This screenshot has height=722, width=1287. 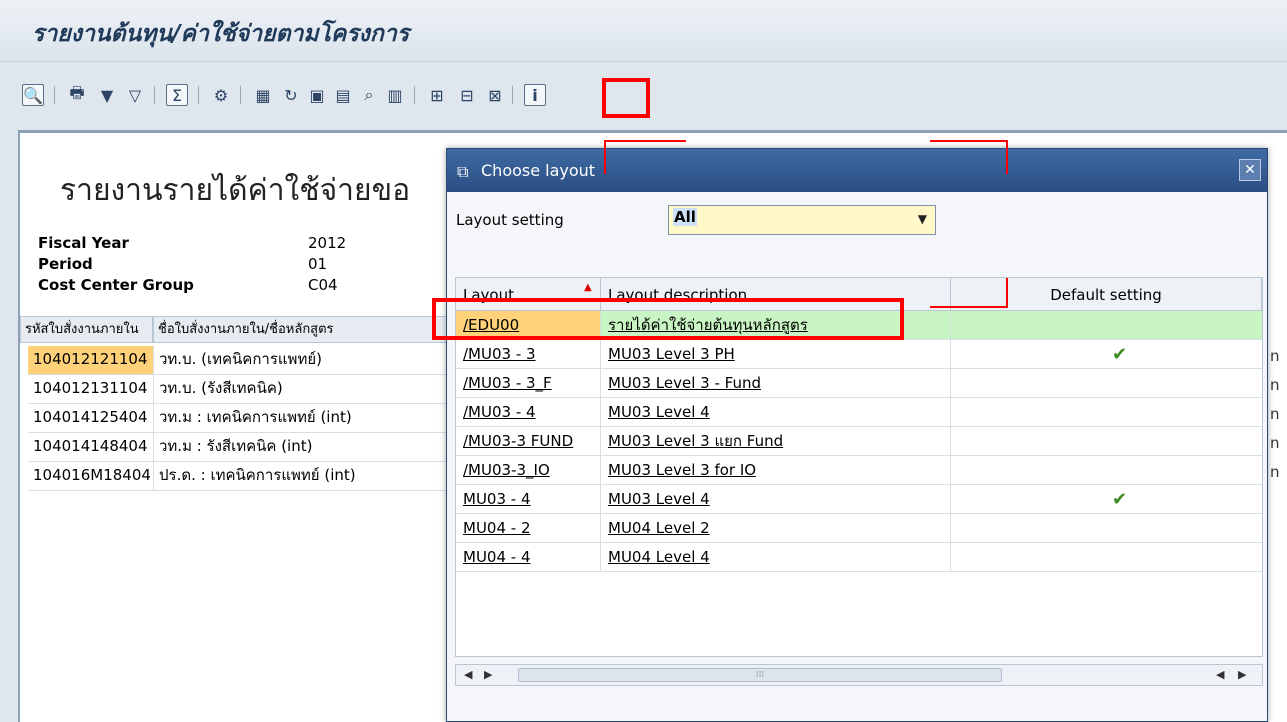 I want to click on layout-name: /MU03 - 3, so click(x=528, y=354).